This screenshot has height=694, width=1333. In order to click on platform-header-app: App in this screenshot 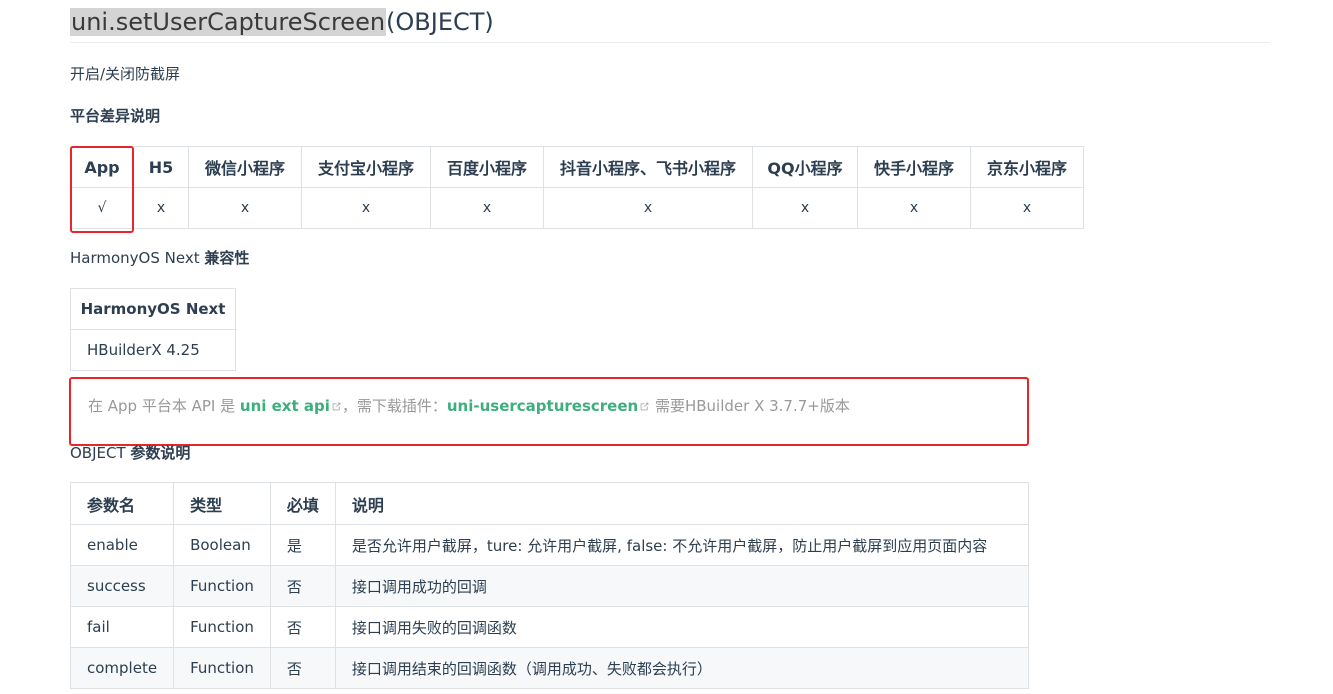, I will do `click(102, 167)`.